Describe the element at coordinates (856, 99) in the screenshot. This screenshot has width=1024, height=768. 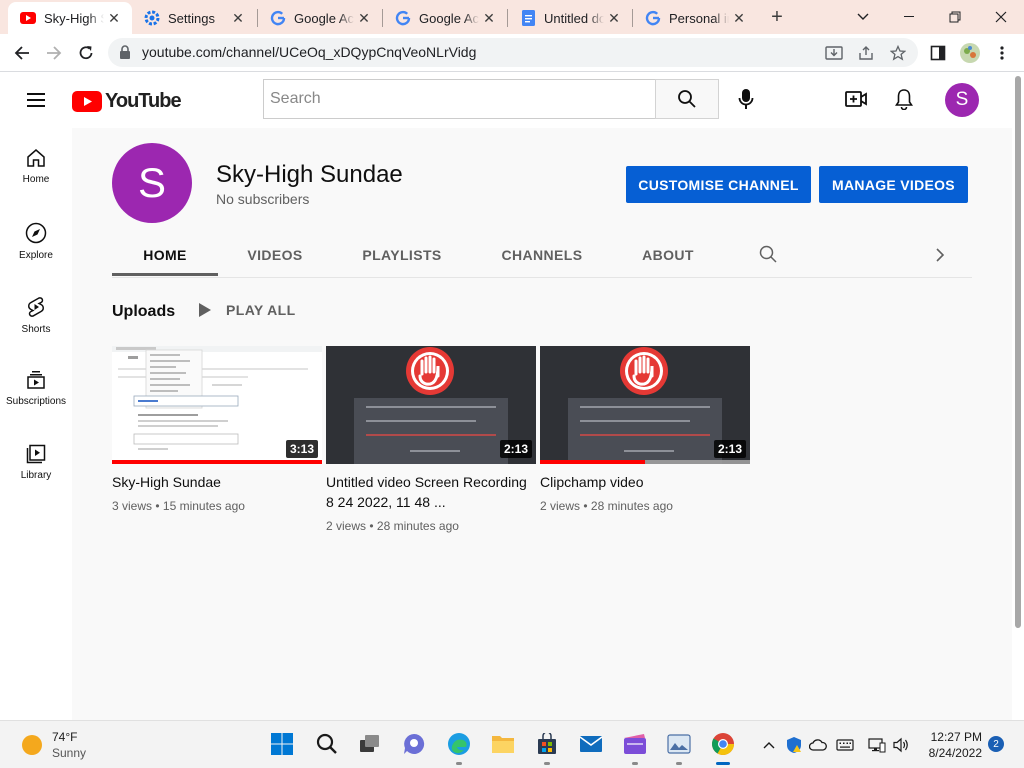
I see `create-video-icon` at that location.